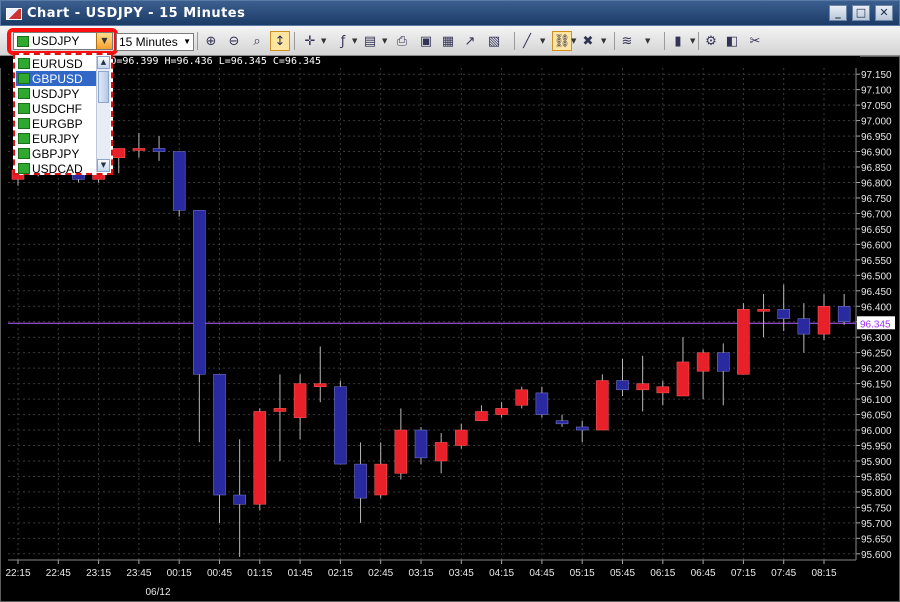 The width and height of the screenshot is (900, 602). I want to click on period-select: 15 Minutes ▼, so click(155, 42).